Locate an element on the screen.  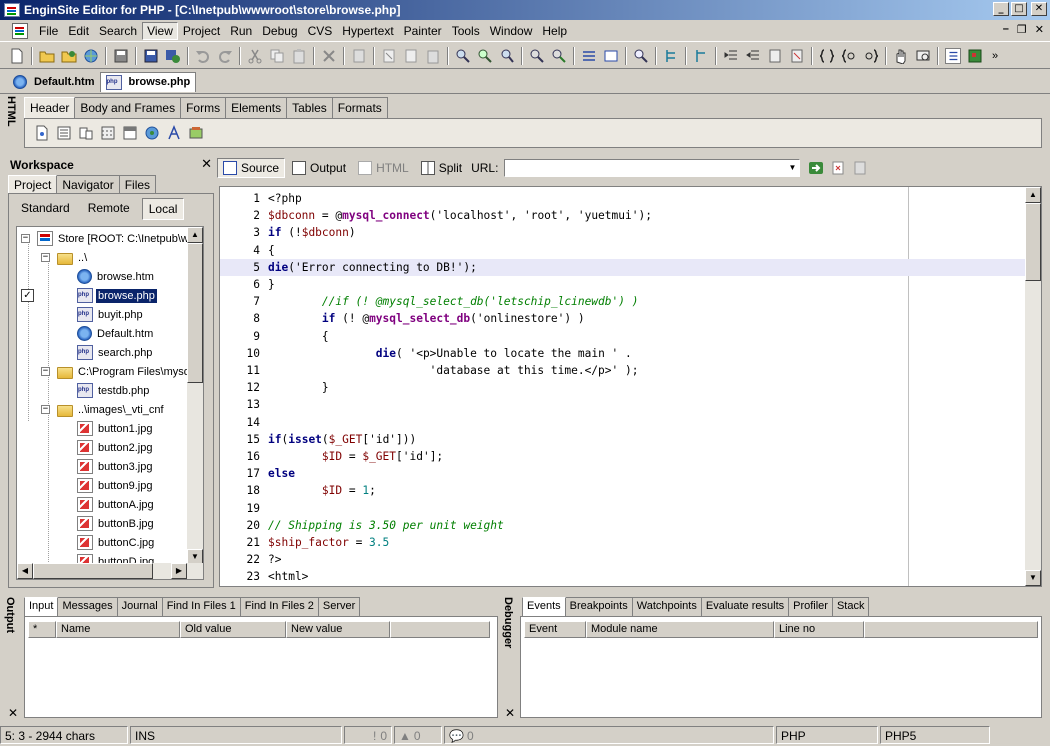
output-tab-find-in-files-2: Find In Files 2 is located at coordinates (279, 606).